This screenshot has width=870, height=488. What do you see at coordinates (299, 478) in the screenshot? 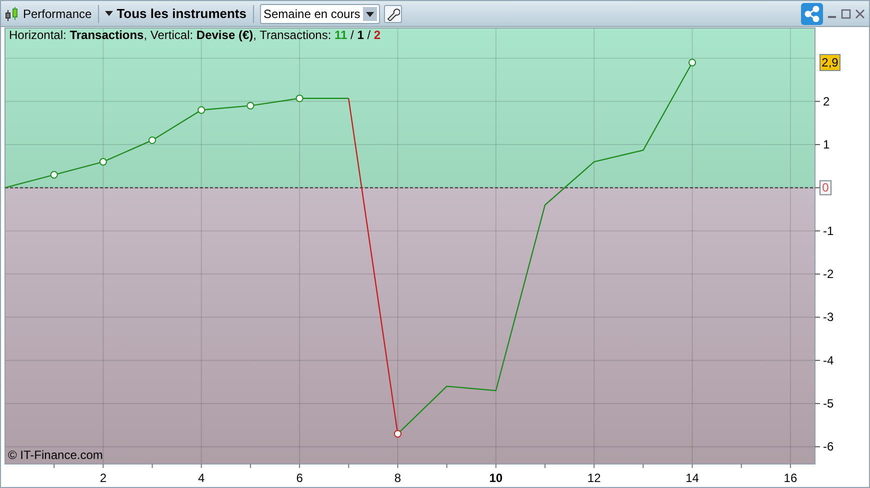
I see `x-tick-label: 6` at bounding box center [299, 478].